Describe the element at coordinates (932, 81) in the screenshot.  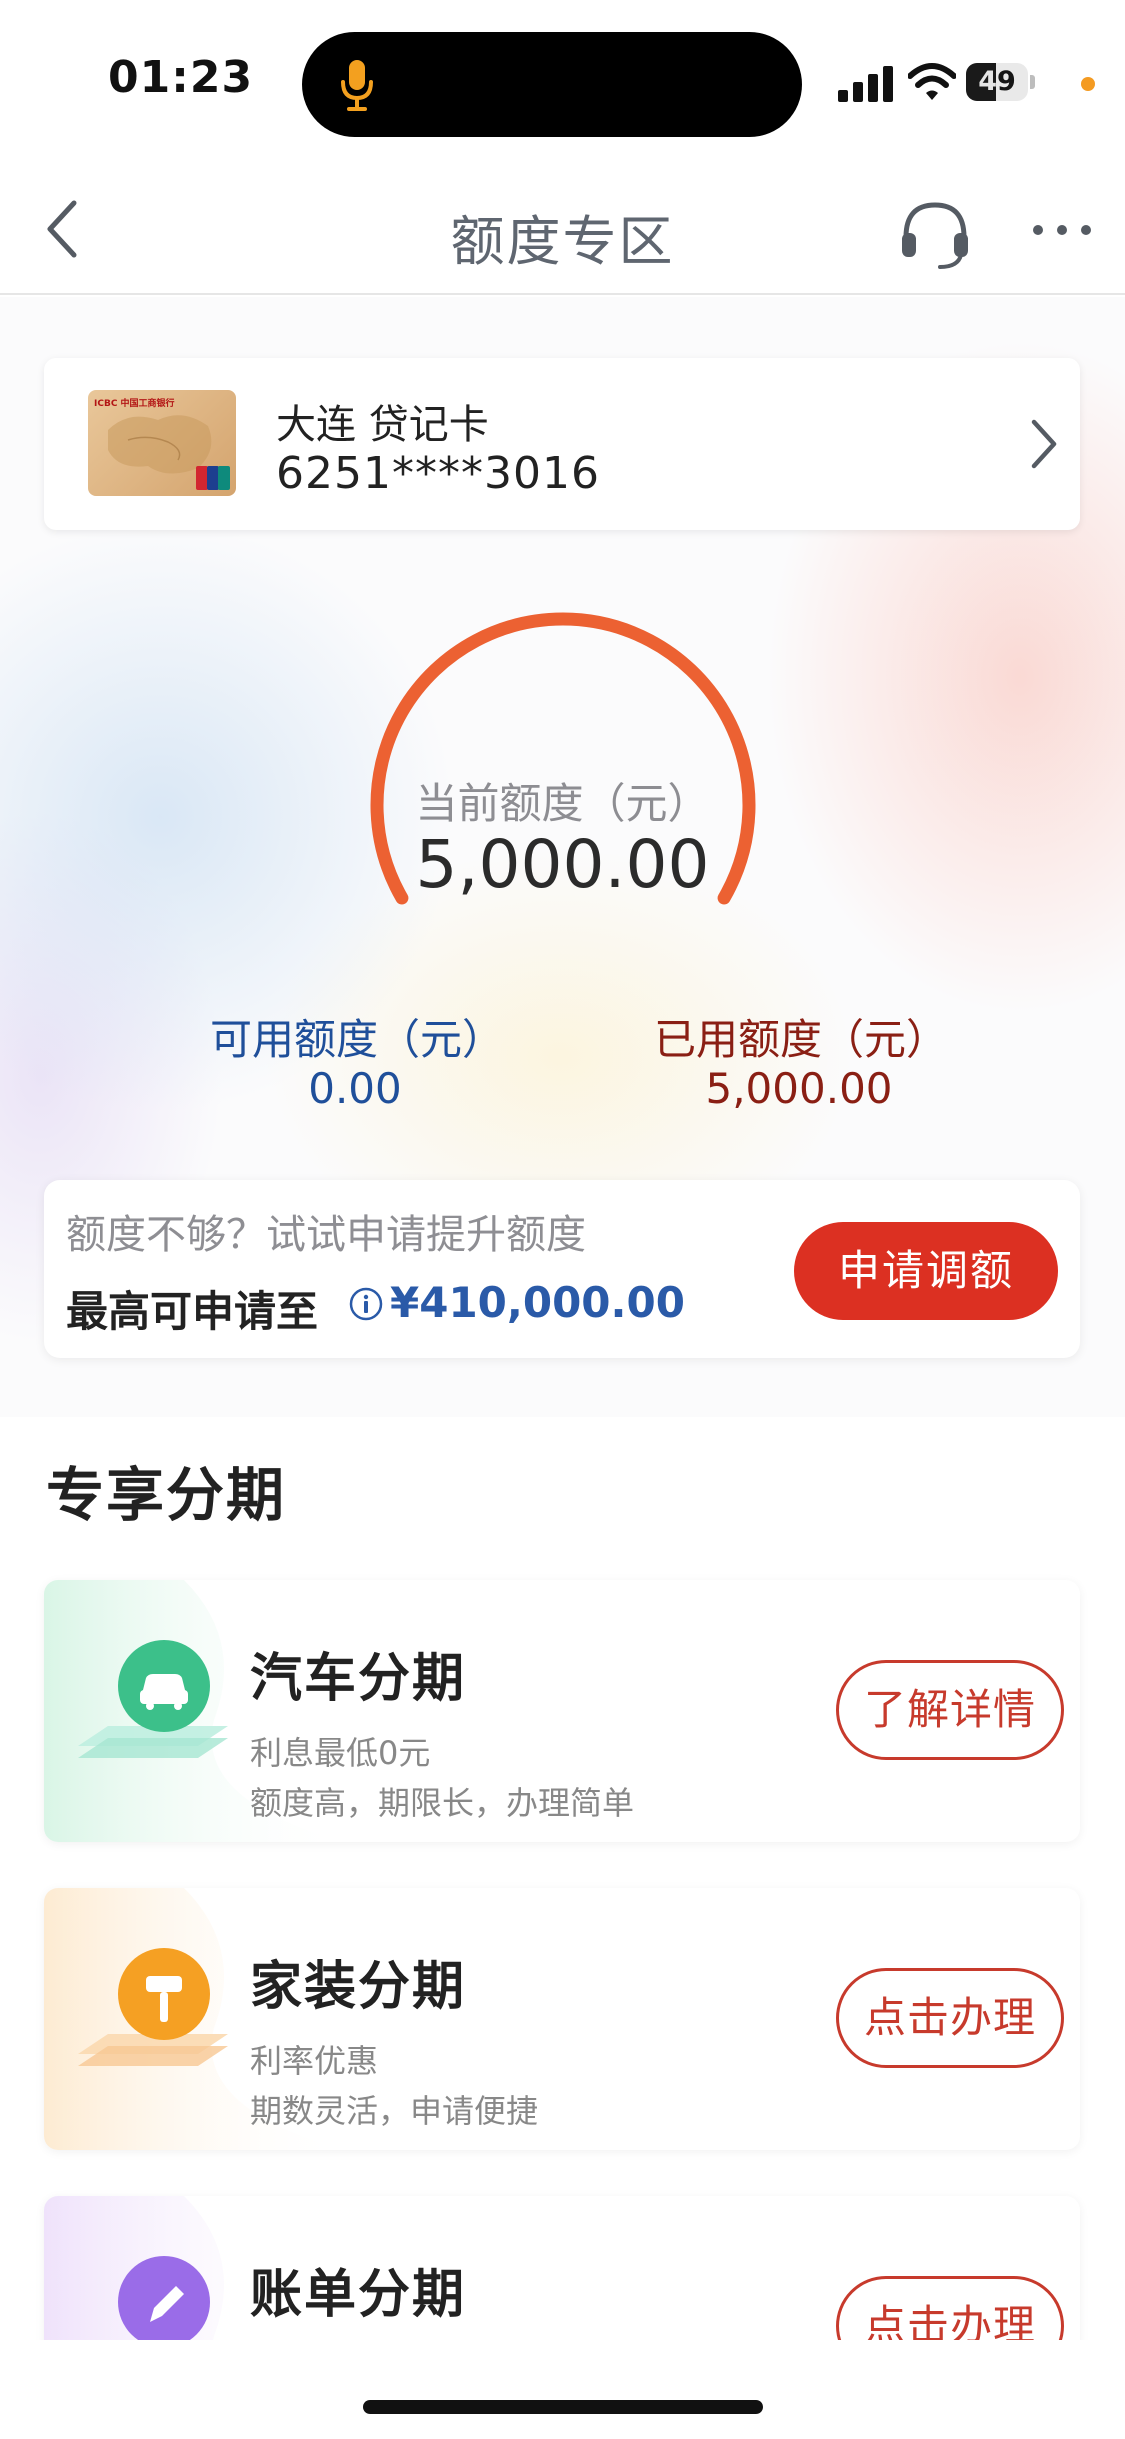
I see `wifi-icon` at that location.